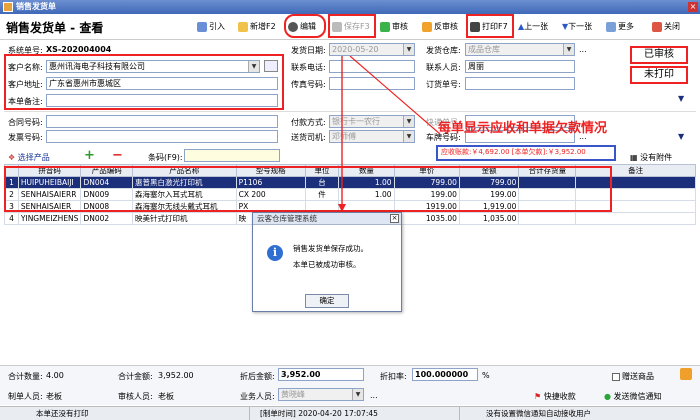 This screenshot has height=420, width=700. What do you see at coordinates (166, 396) in the screenshot?
I see `auditor-value: 老板` at bounding box center [166, 396].